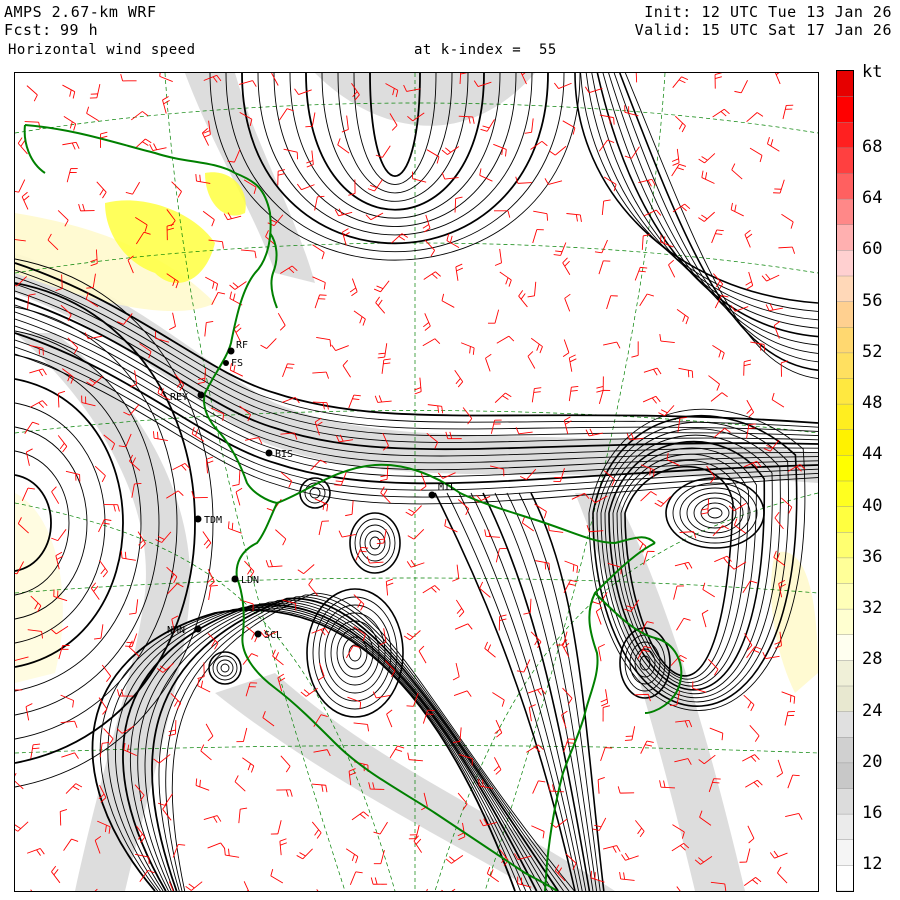  What do you see at coordinates (872, 249) in the screenshot?
I see `colorbar-tick-label: 60` at bounding box center [872, 249].